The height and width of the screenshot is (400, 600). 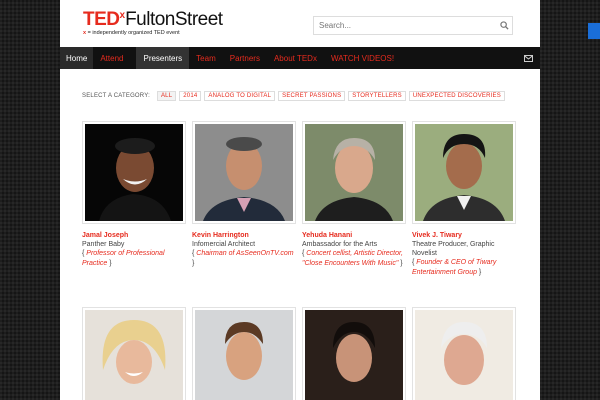 What do you see at coordinates (244, 235) in the screenshot?
I see `presenter-name: Kevin Harrington` at bounding box center [244, 235].